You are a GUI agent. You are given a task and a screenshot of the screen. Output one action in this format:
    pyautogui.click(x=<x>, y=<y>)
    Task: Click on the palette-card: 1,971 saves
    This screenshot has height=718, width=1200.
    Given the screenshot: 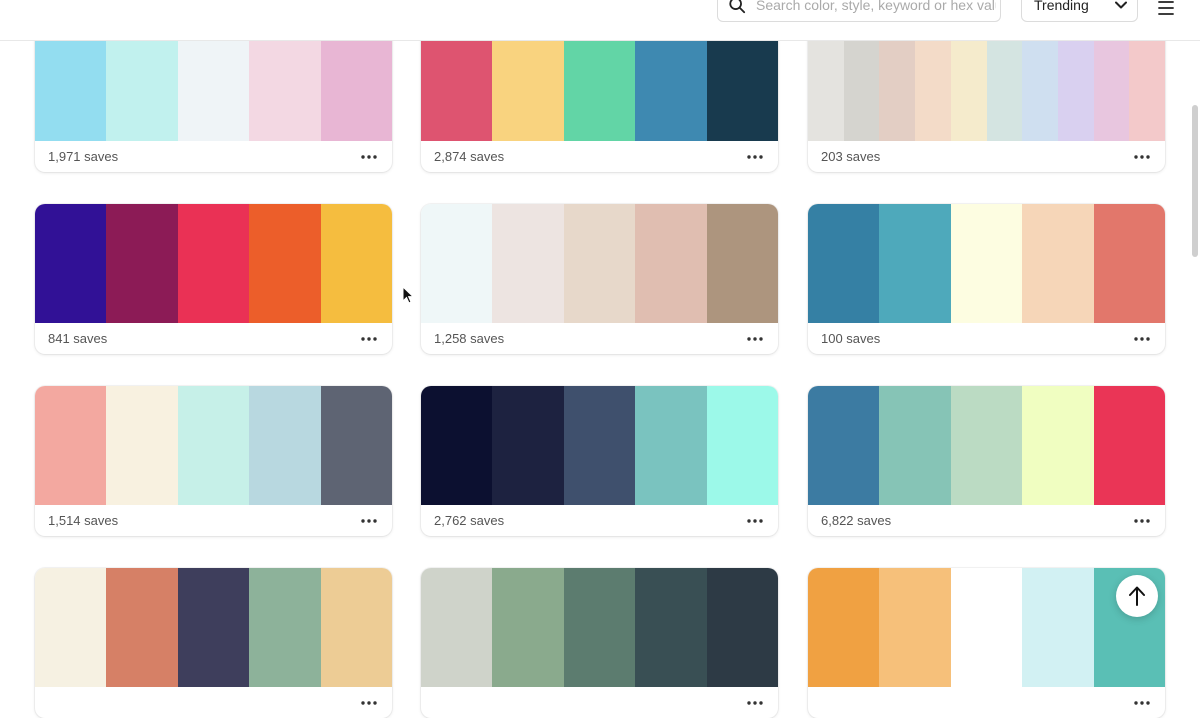 What is the action you would take?
    pyautogui.click(x=213, y=97)
    